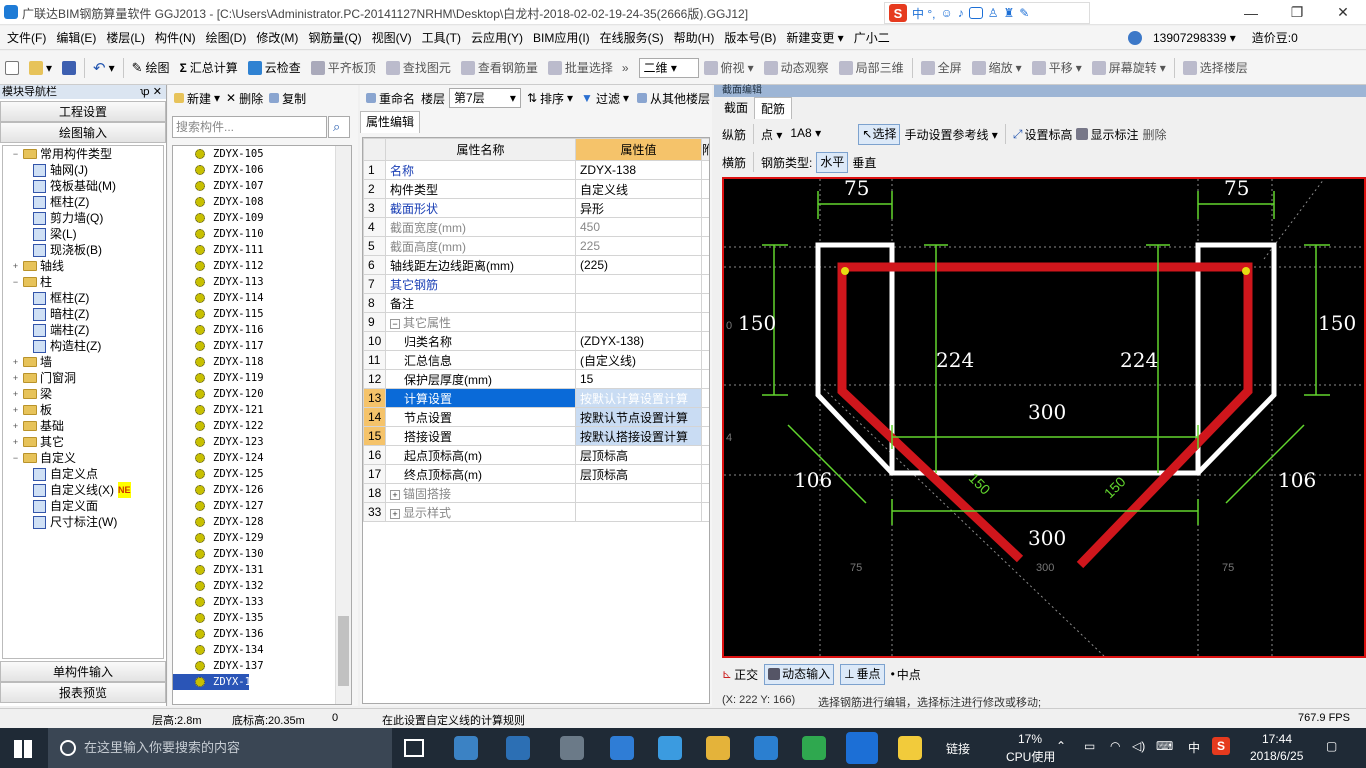  I want to click on menu-item: 视图(V), so click(392, 38).